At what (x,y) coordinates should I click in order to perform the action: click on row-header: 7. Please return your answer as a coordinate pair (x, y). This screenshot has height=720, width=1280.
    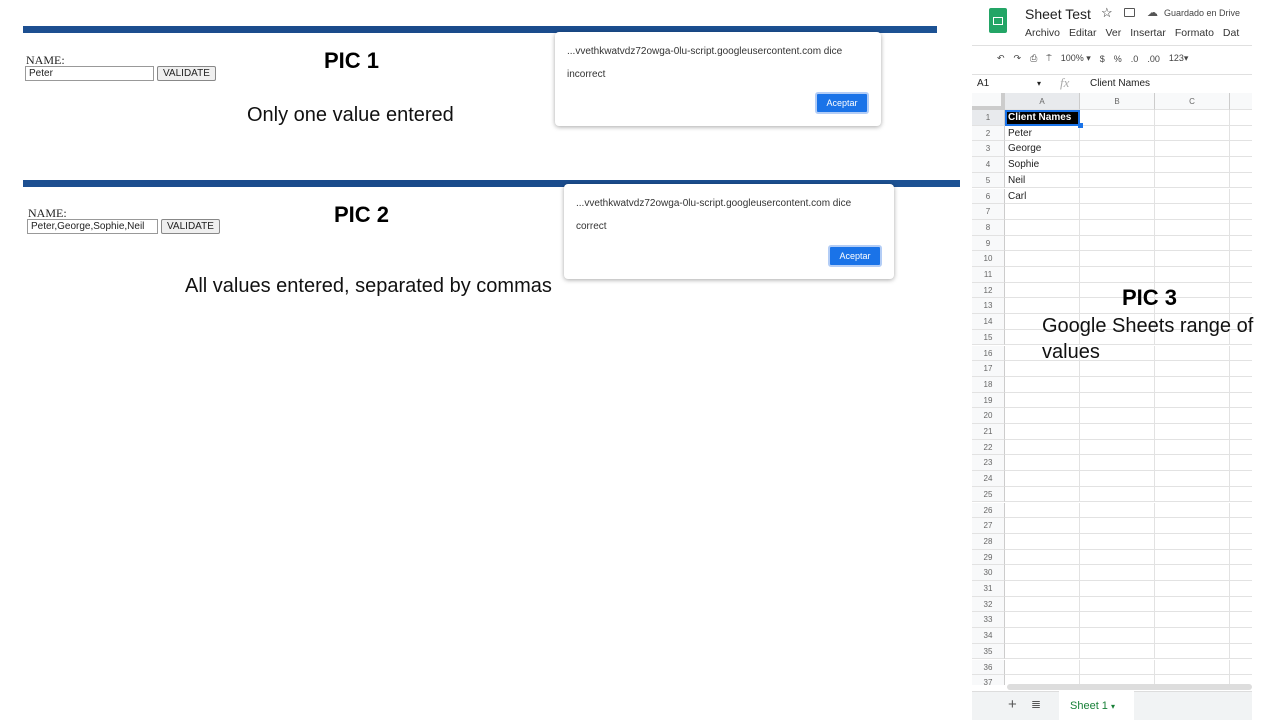
    Looking at the image, I should click on (988, 212).